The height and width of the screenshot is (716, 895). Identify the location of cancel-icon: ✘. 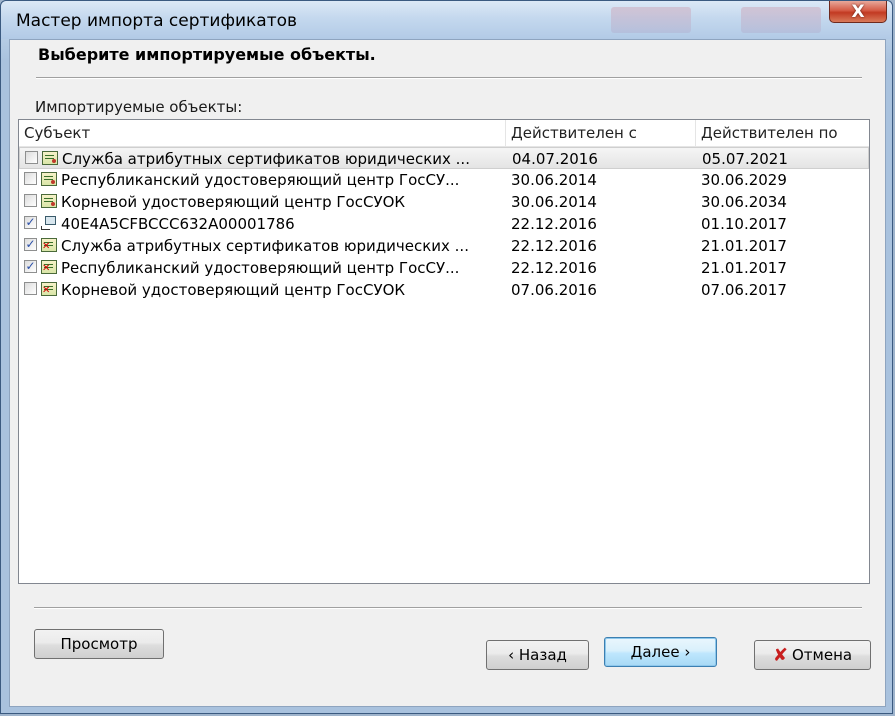
(780, 655).